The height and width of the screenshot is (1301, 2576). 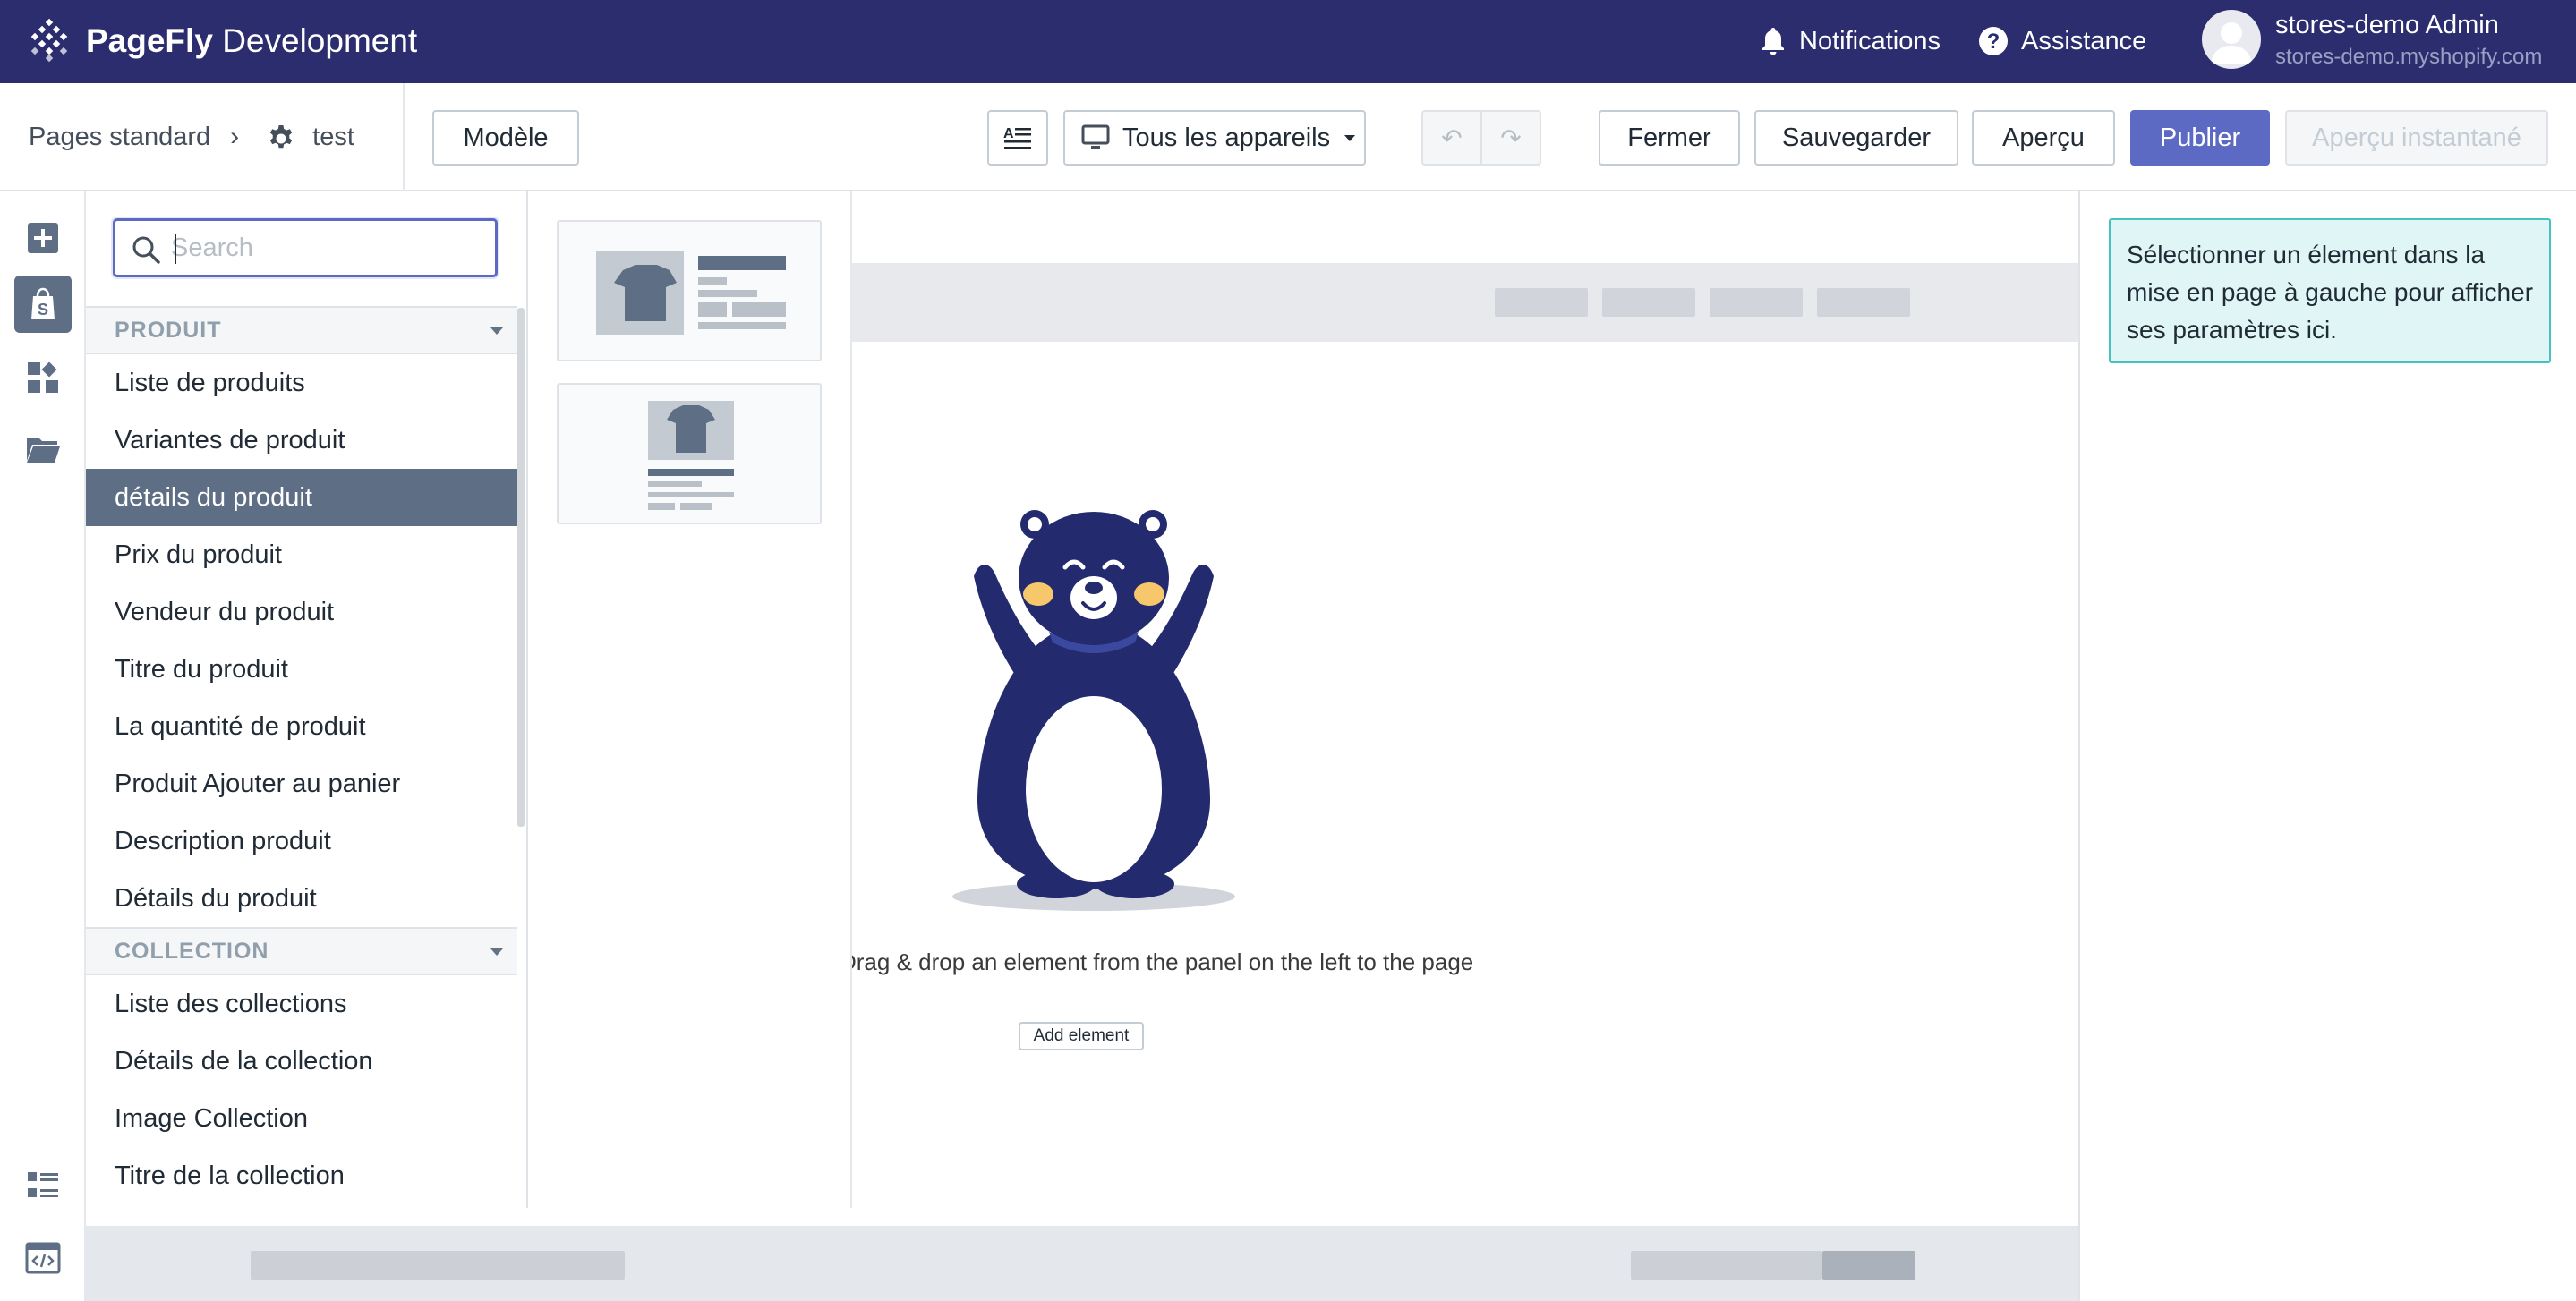 I want to click on canvas-footer-placeholder, so click(x=1082, y=1263).